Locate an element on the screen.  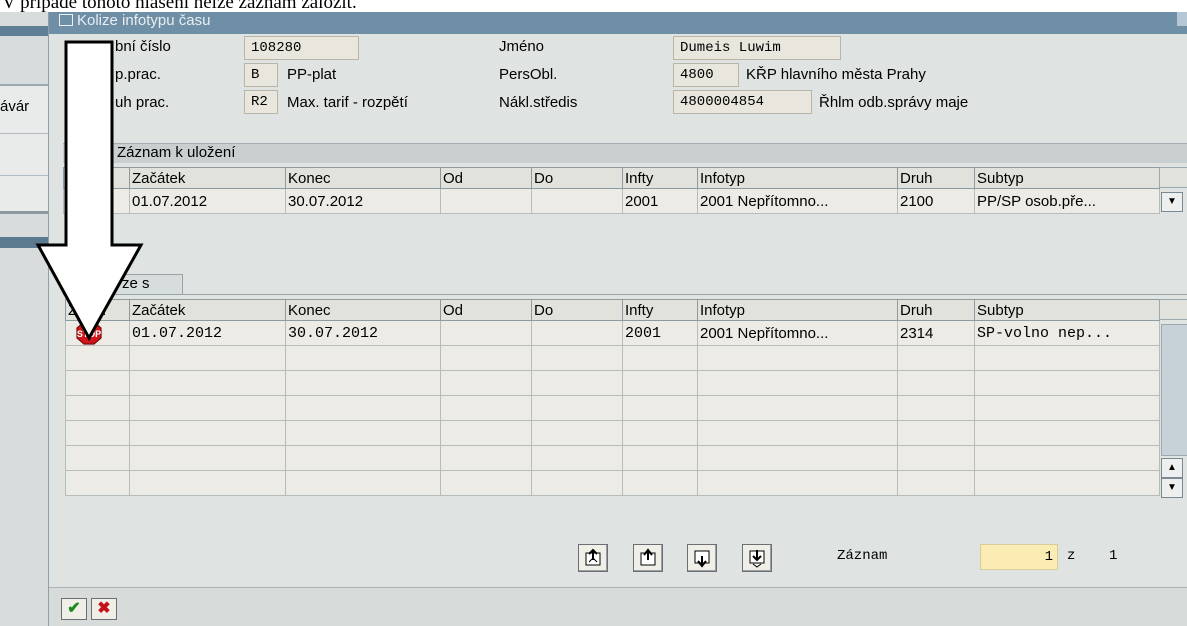
svg-text: STOP is located at coordinates (89, 334).